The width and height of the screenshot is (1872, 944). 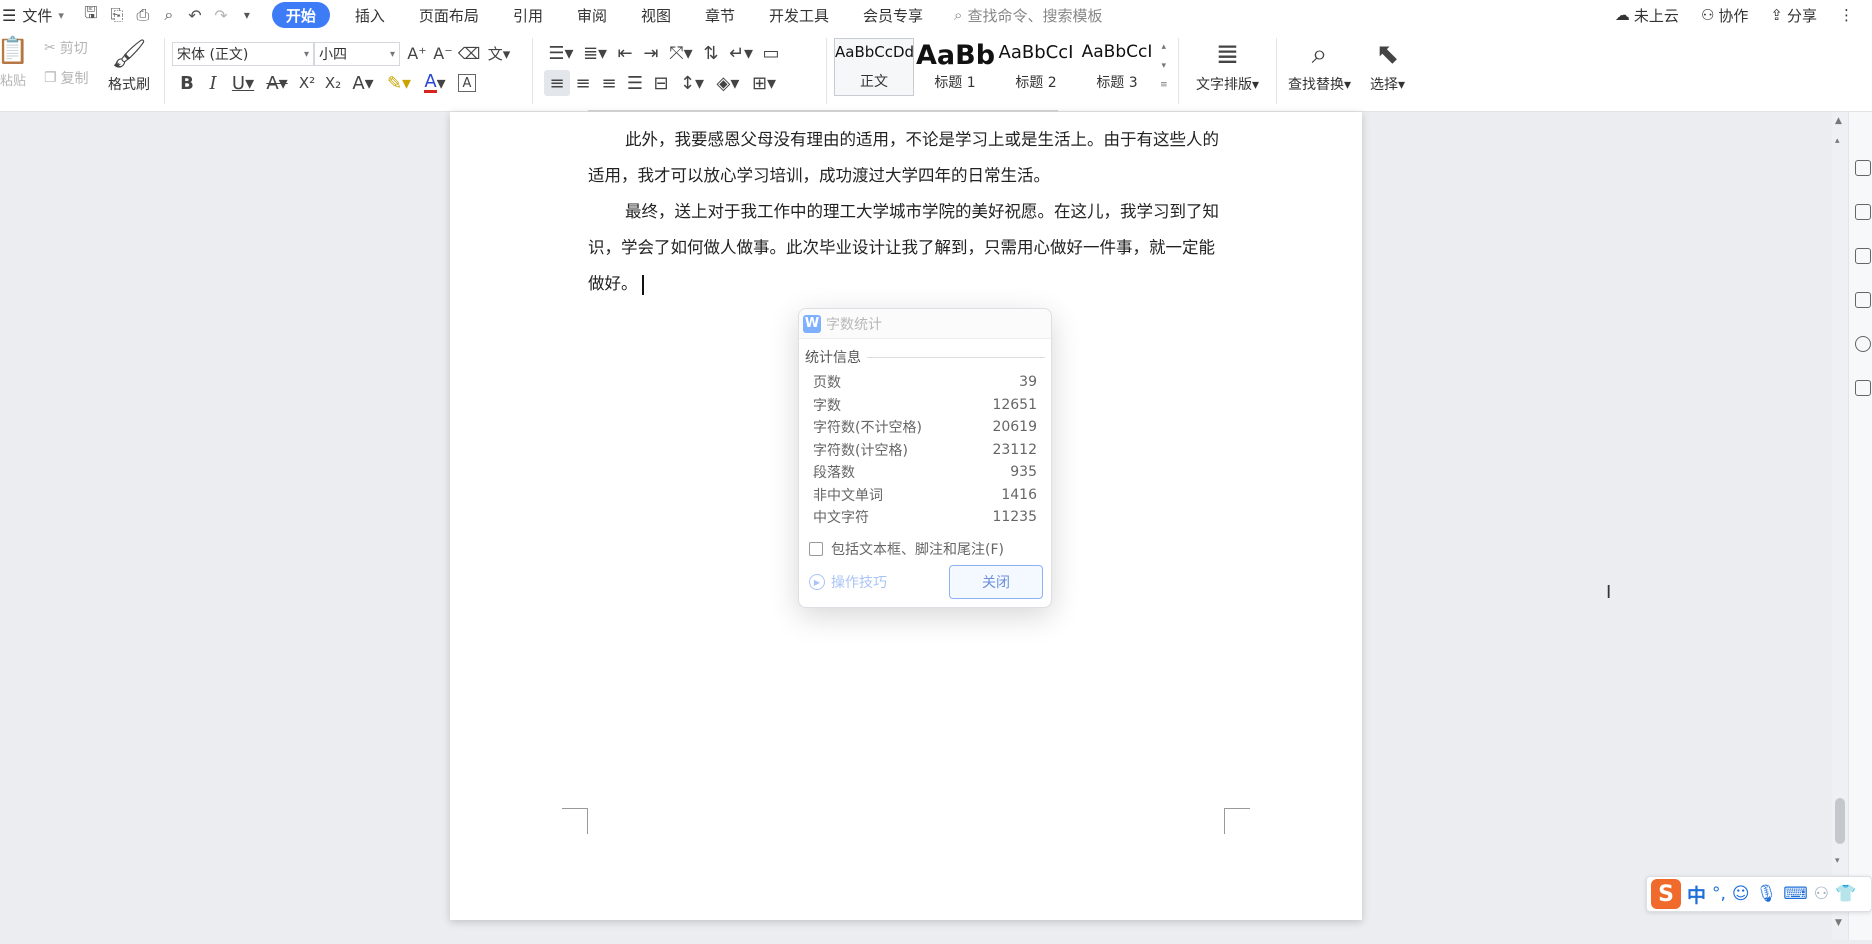 What do you see at coordinates (1666, 894) in the screenshot?
I see `sogou-logo-icon: S` at bounding box center [1666, 894].